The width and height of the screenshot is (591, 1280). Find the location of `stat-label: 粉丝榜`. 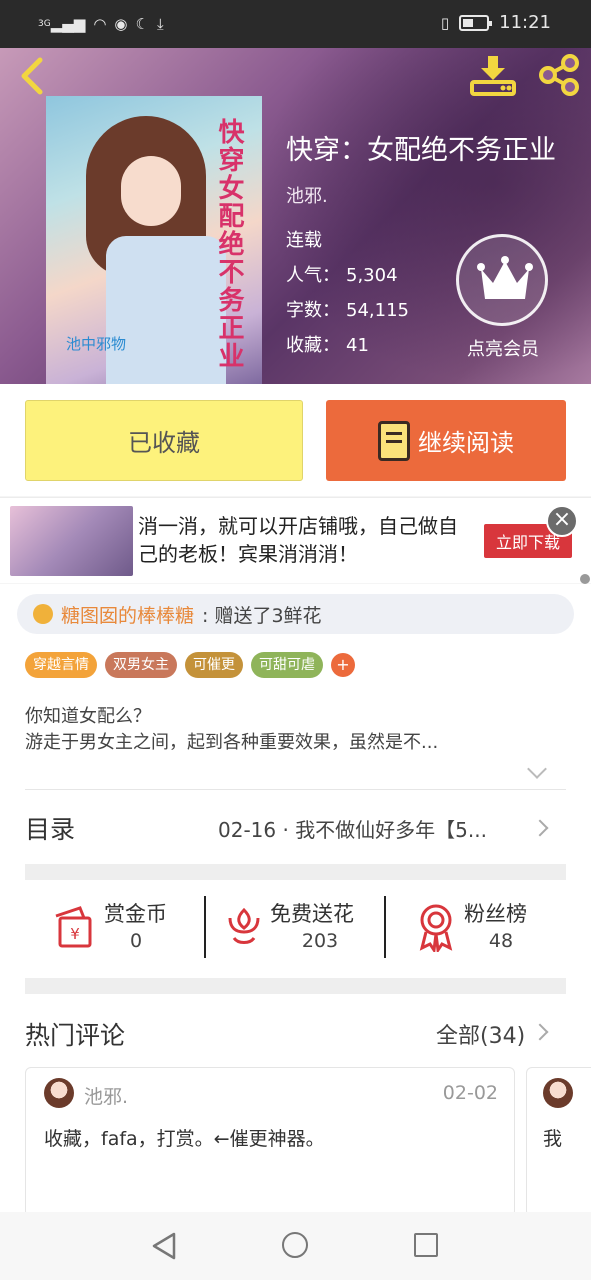

stat-label: 粉丝榜 is located at coordinates (495, 914).